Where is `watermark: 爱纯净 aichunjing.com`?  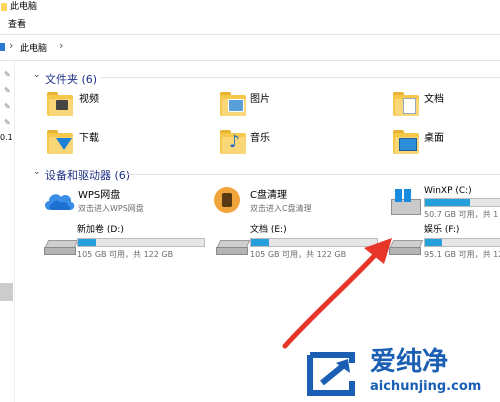 watermark: 爱纯净 aichunjing.com is located at coordinates (401, 372).